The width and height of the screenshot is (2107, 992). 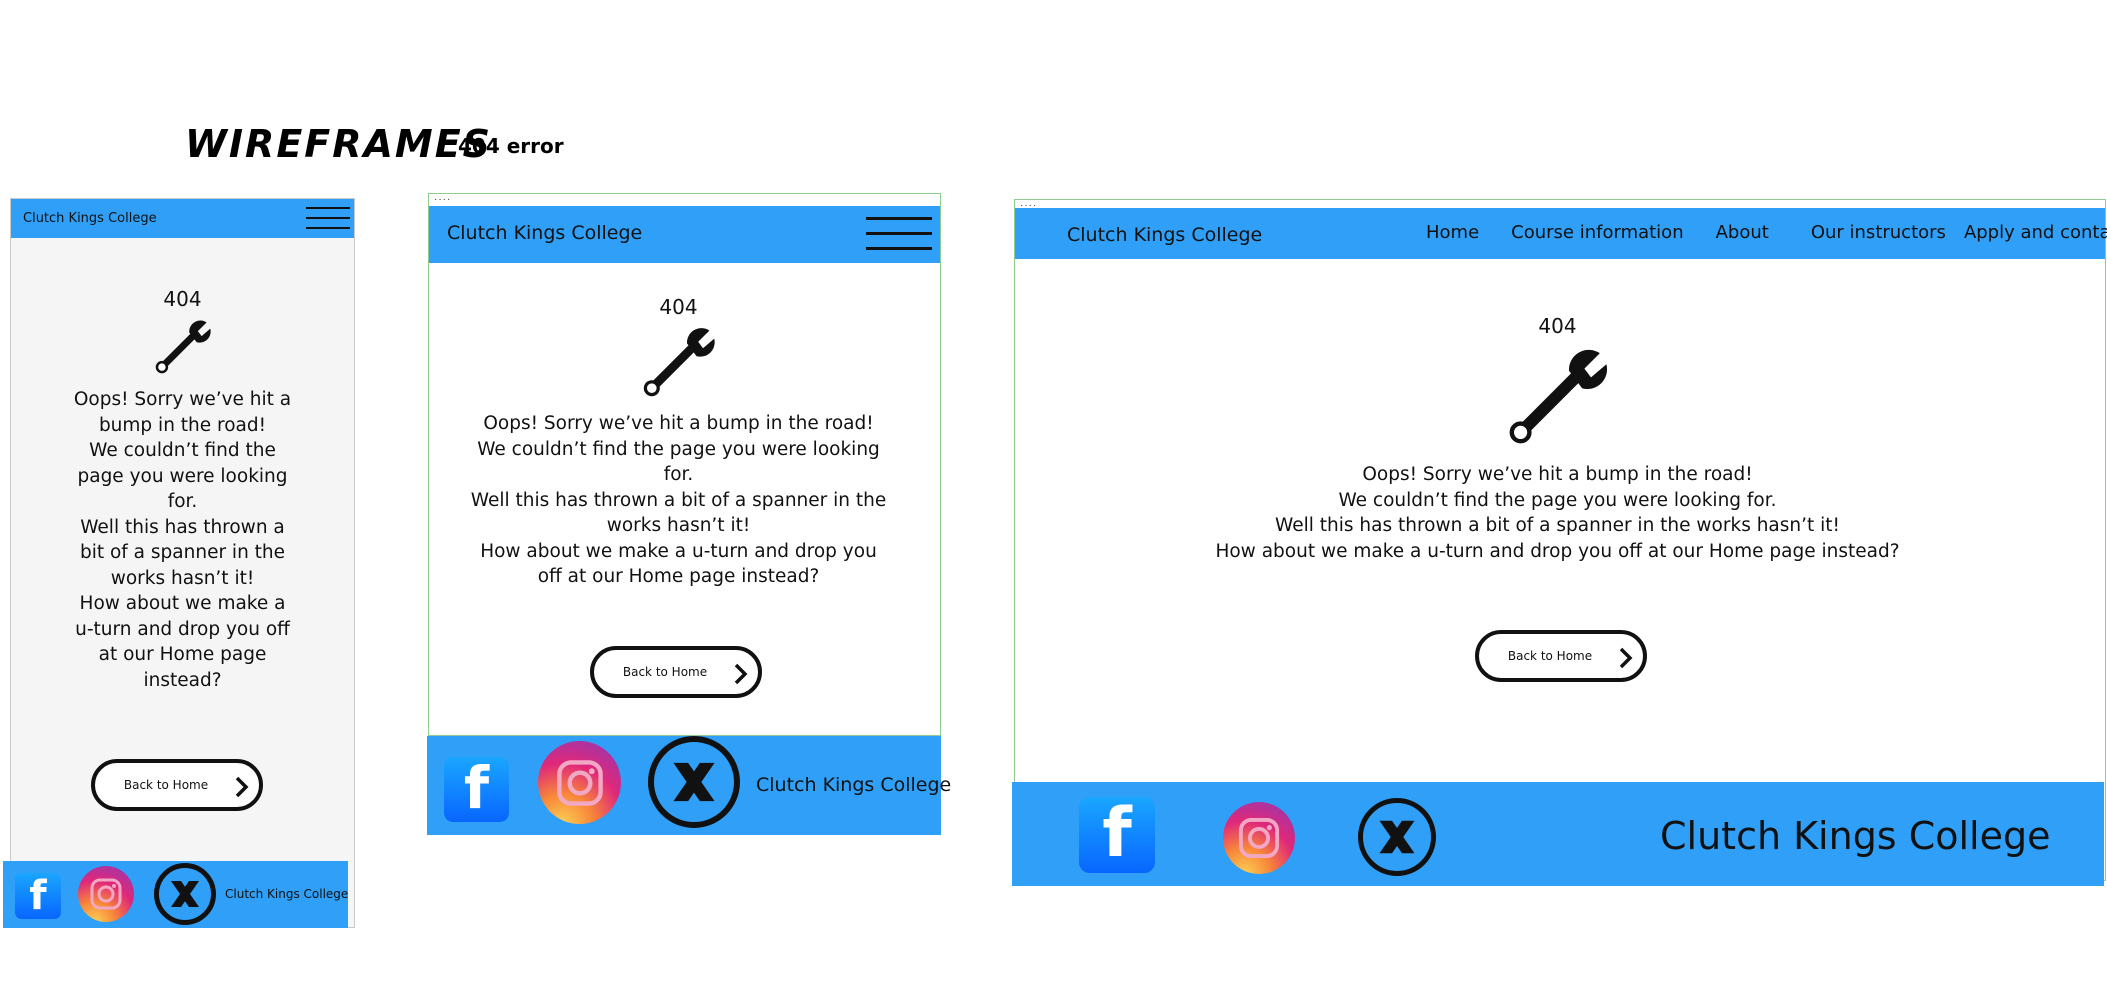 What do you see at coordinates (182, 680) in the screenshot?
I see `message-line: instead?` at bounding box center [182, 680].